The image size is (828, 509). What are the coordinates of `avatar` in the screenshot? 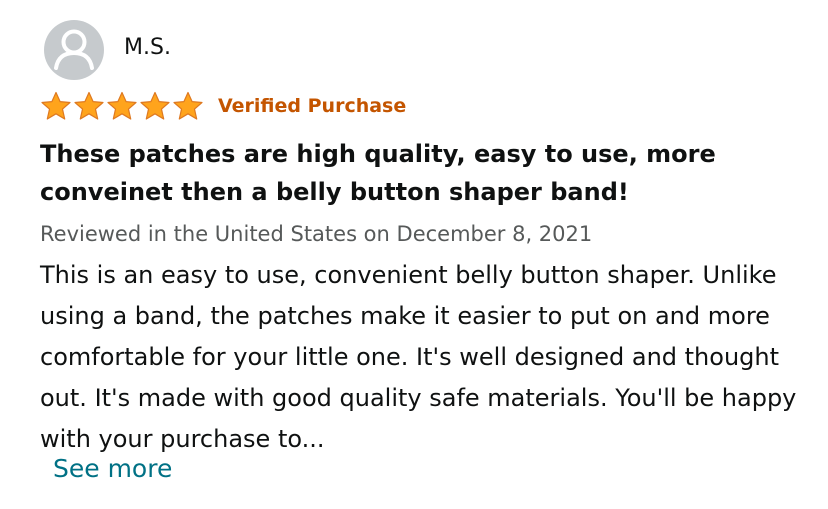 It's located at (74, 50).